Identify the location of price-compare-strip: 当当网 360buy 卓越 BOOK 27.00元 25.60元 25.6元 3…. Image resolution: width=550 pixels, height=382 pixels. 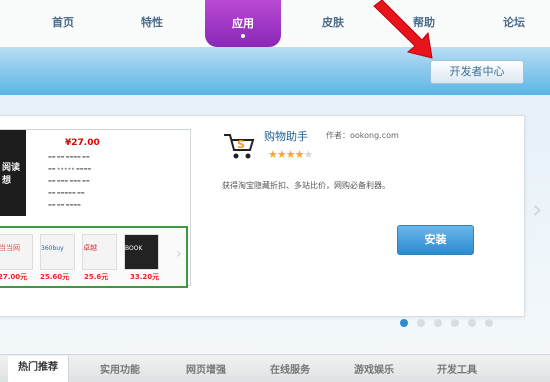
(94, 257).